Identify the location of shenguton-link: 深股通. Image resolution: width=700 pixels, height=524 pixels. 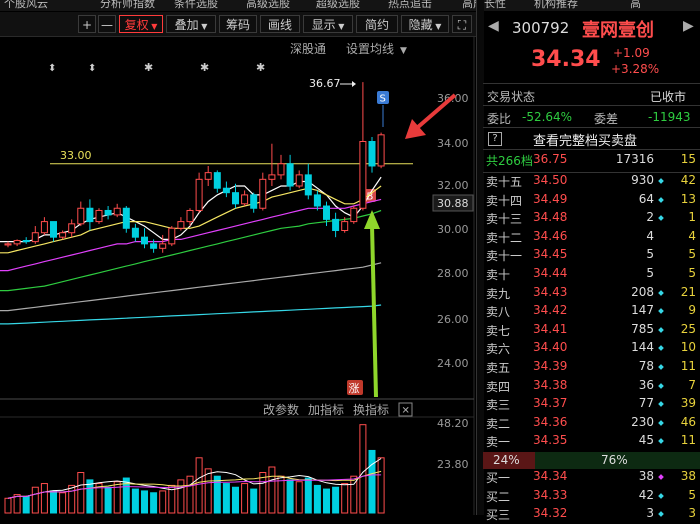
(308, 49).